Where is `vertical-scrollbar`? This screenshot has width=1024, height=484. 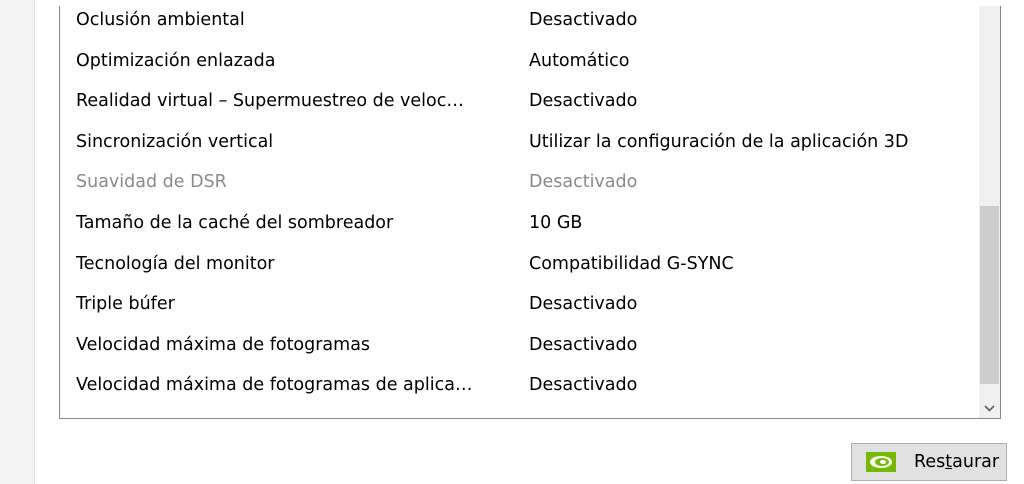 vertical-scrollbar is located at coordinates (989, 212).